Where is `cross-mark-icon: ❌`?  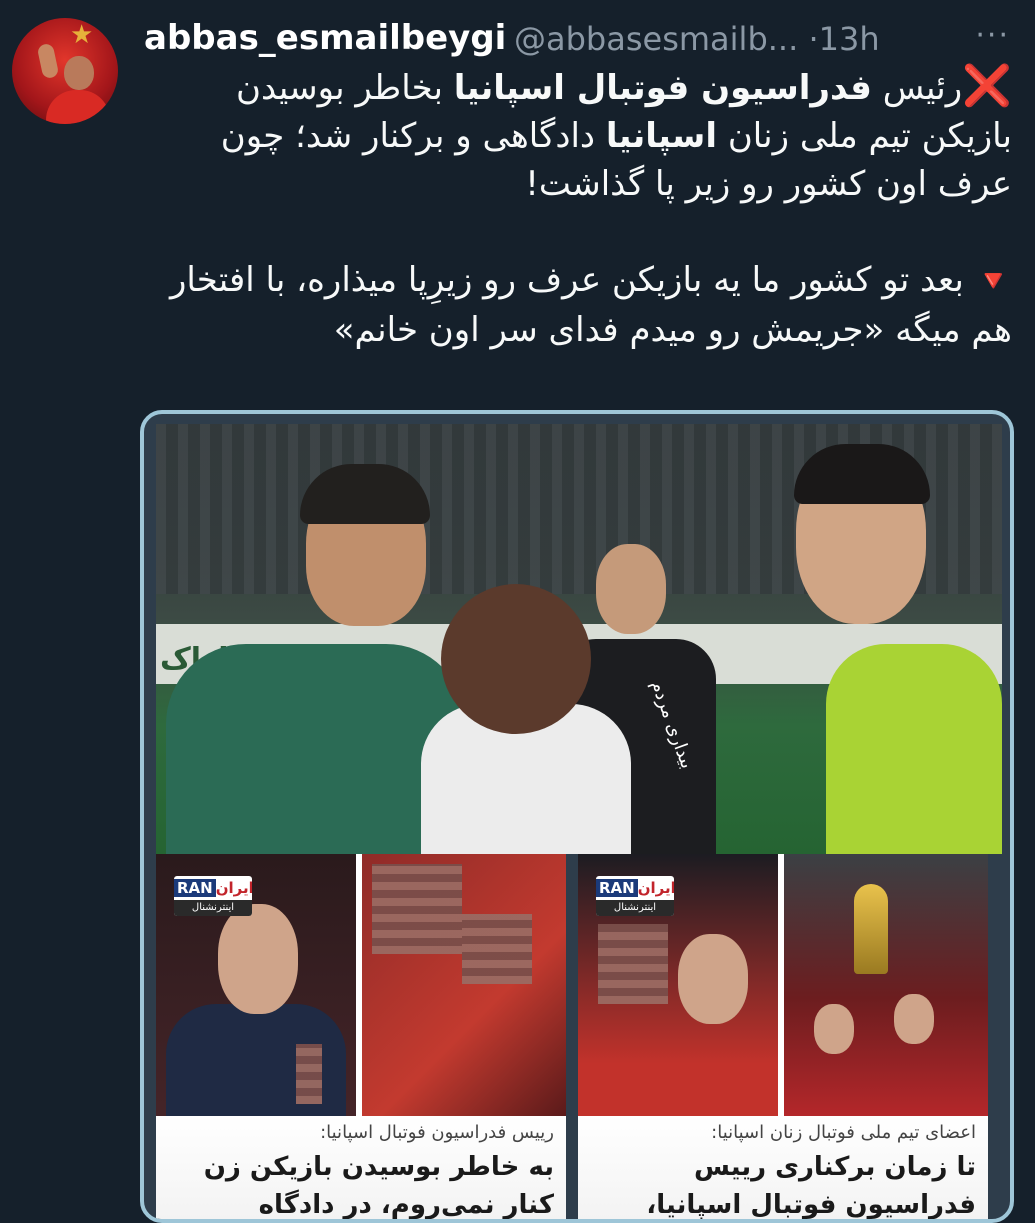
cross-mark-icon: ❌ is located at coordinates (987, 86).